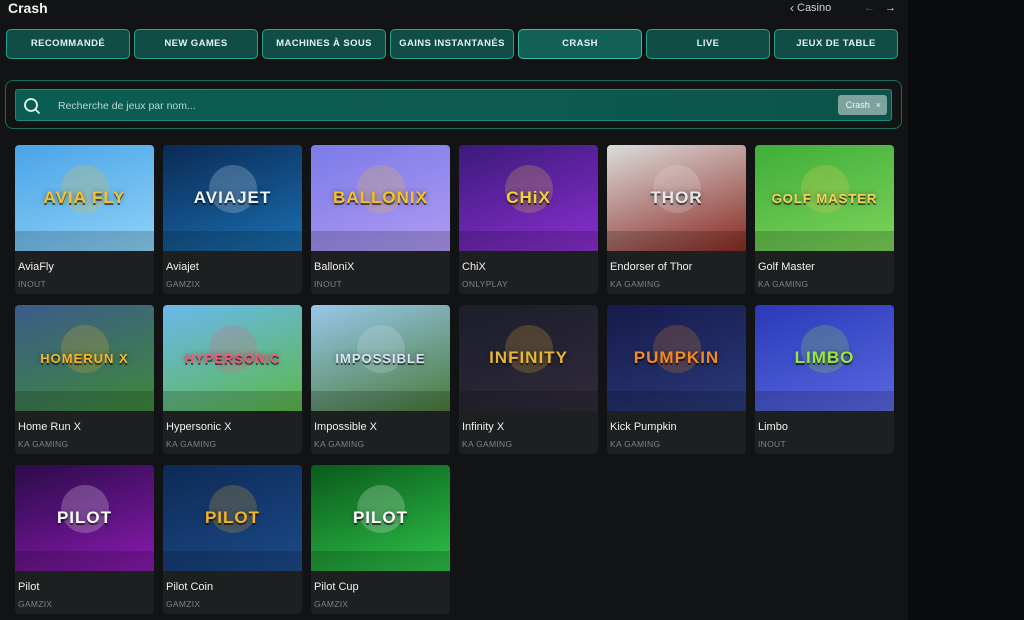 The width and height of the screenshot is (1024, 620). Describe the element at coordinates (528, 265) in the screenshot. I see `game-title: ChiX` at that location.